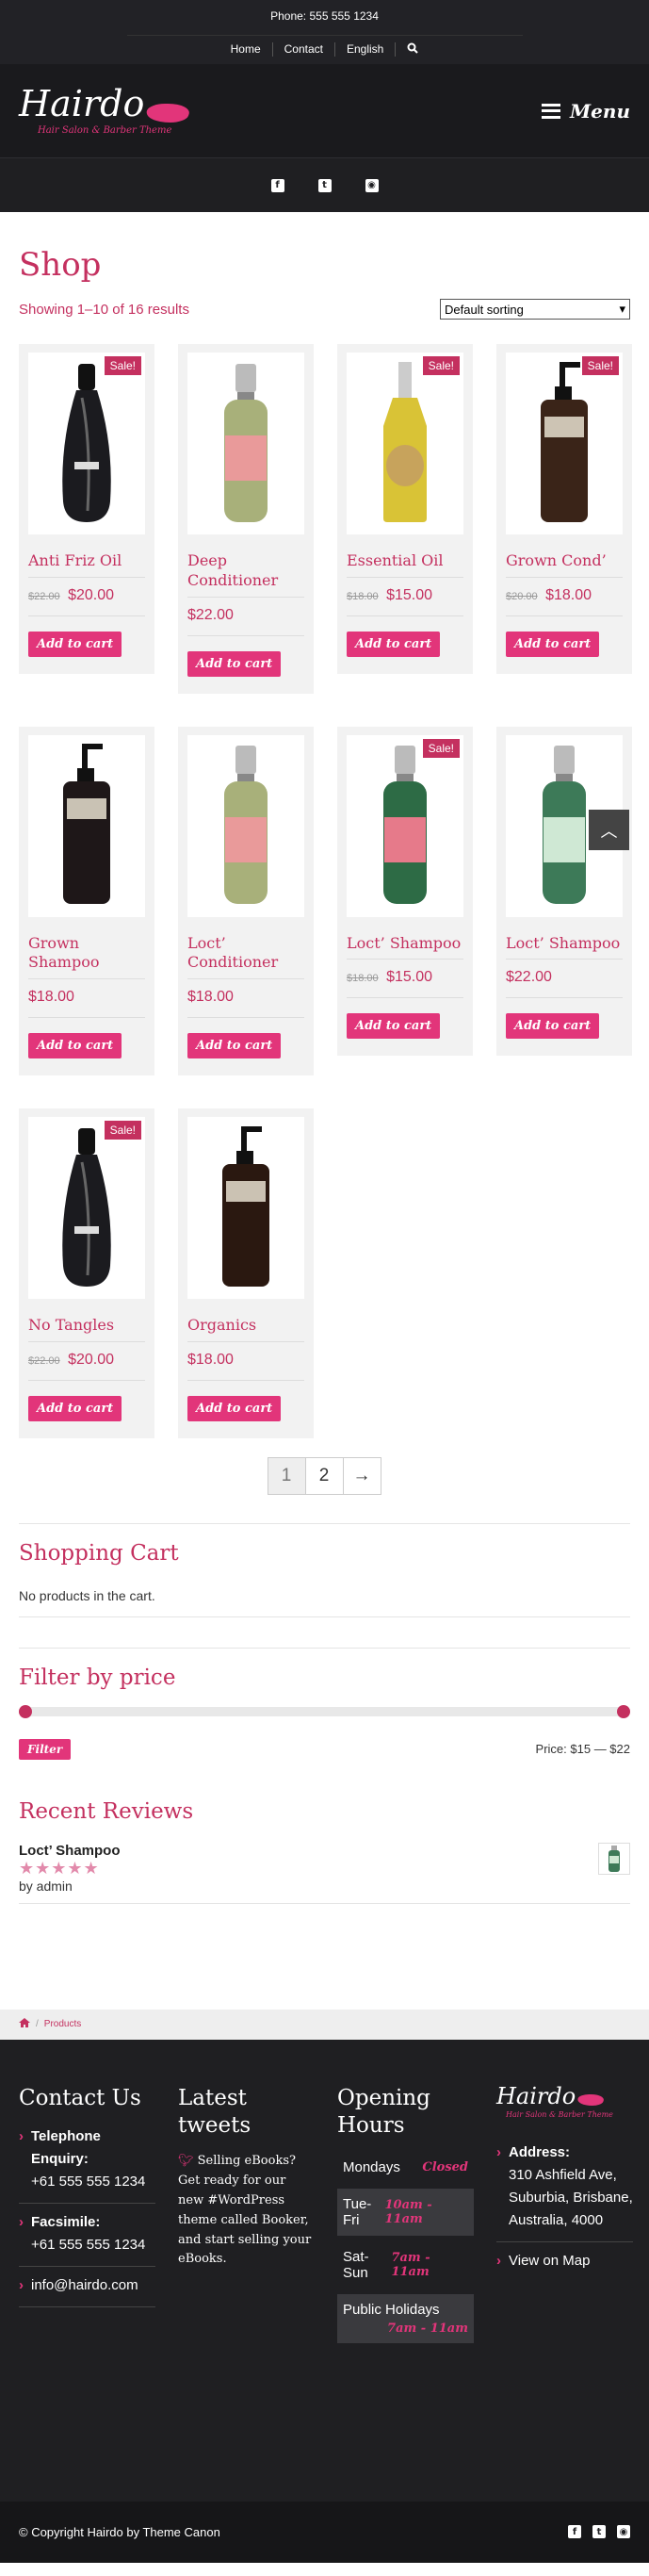 This screenshot has width=649, height=2576. What do you see at coordinates (485, 309) in the screenshot?
I see `sort-selected: Default sorting` at bounding box center [485, 309].